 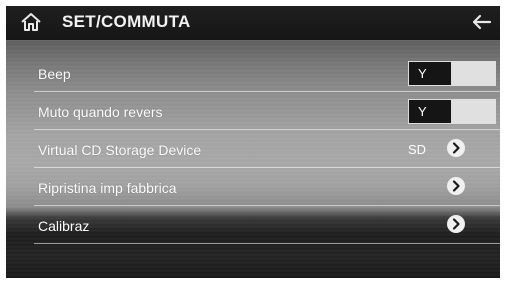 What do you see at coordinates (253, 149) in the screenshot?
I see `row-virtual-cd-storage: Virtual CD Storage Device SD` at bounding box center [253, 149].